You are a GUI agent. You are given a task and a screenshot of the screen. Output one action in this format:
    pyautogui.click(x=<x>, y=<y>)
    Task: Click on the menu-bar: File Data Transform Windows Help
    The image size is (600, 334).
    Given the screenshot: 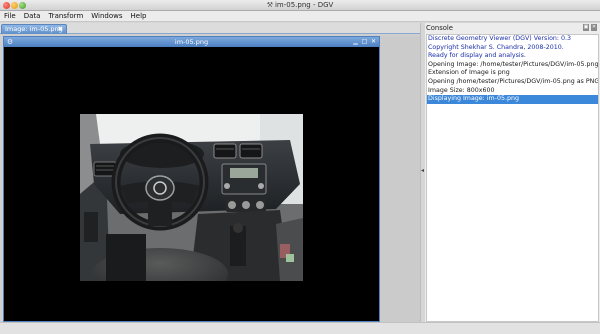 What is the action you would take?
    pyautogui.click(x=300, y=16)
    